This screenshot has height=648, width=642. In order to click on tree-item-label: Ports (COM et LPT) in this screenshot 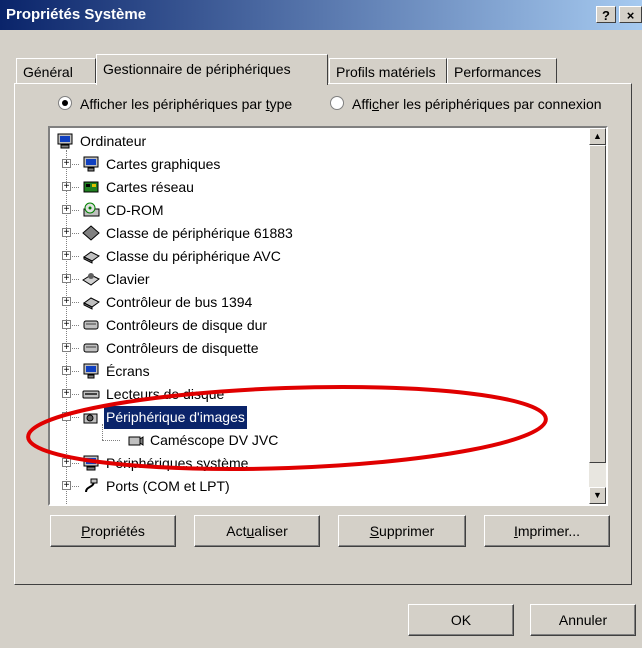, I will do `click(168, 486)`.